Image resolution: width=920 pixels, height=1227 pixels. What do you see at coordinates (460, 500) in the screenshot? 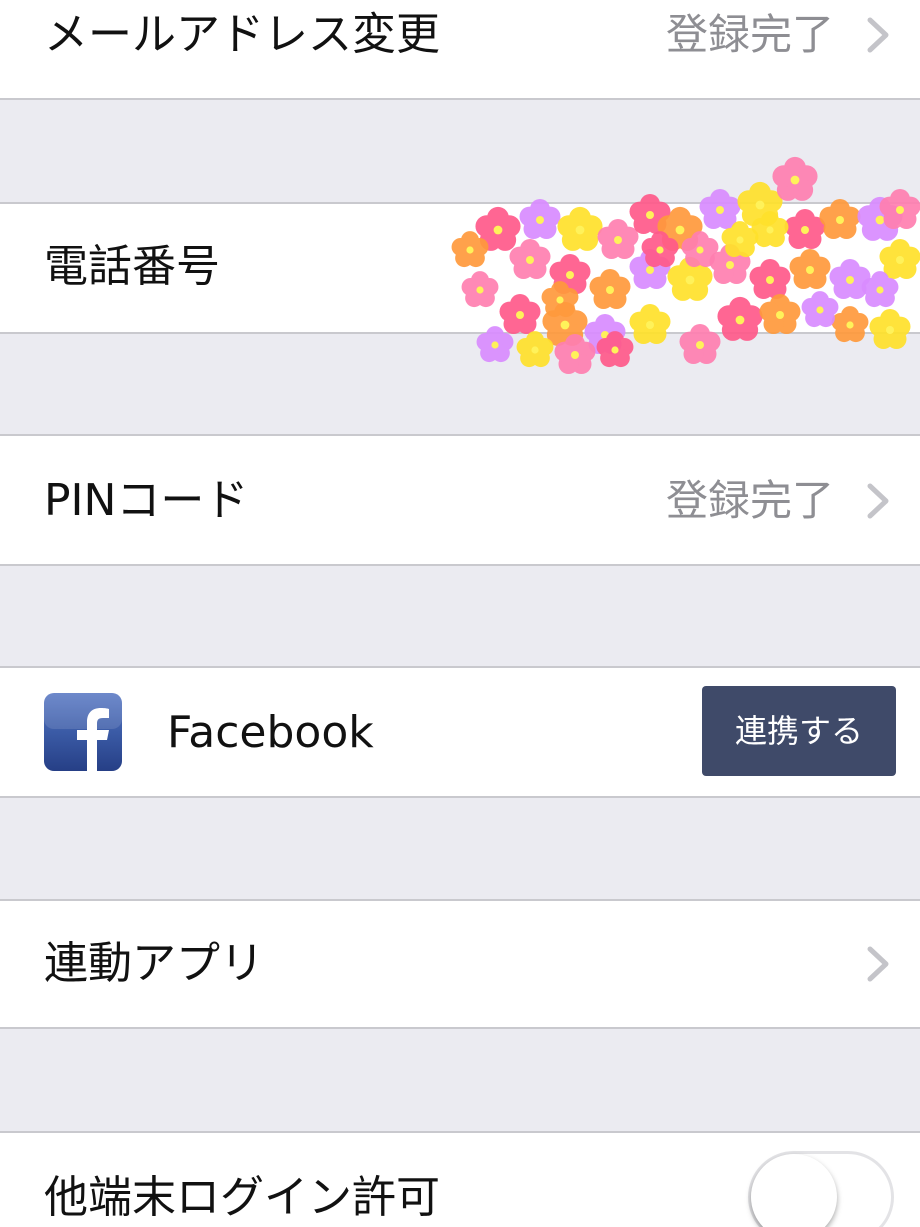
I see `pin-code-row: PINコード 登録完了` at bounding box center [460, 500].